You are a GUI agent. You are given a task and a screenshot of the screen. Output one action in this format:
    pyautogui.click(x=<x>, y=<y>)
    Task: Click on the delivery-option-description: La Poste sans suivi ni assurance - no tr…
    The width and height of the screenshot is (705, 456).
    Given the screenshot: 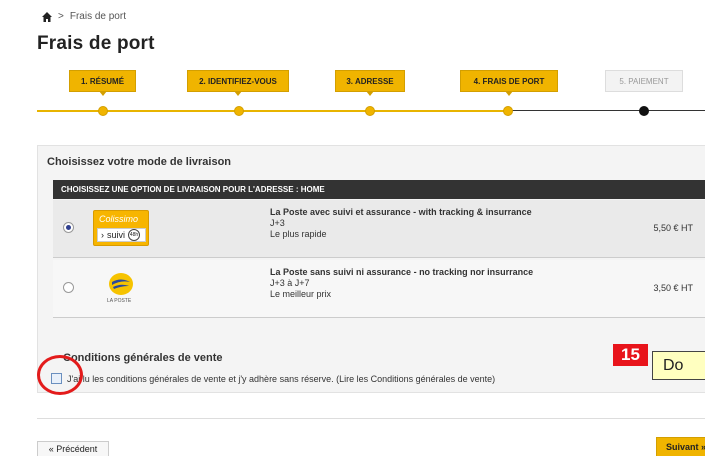 What is the action you would take?
    pyautogui.click(x=420, y=283)
    